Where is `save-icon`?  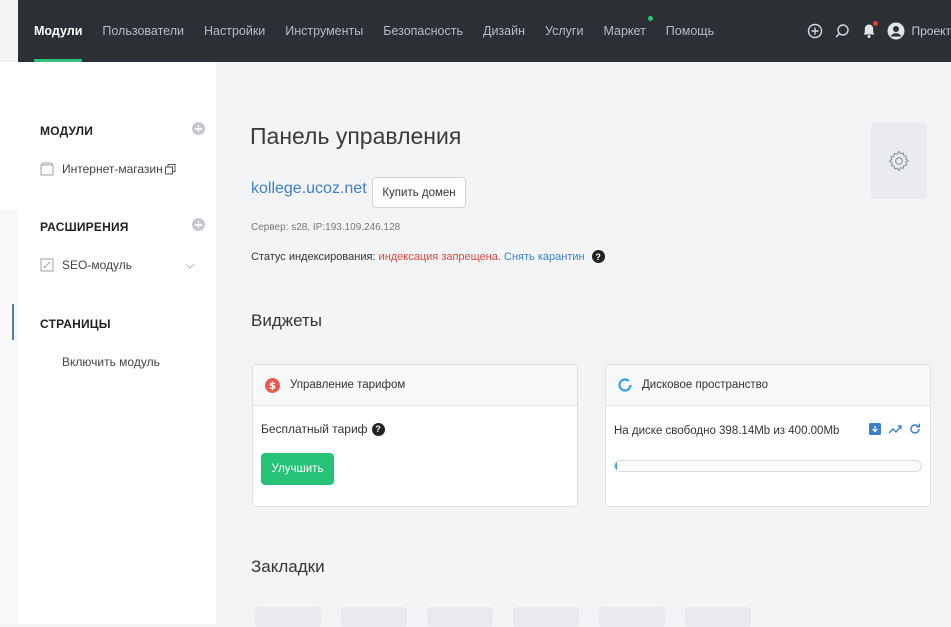
save-icon is located at coordinates (875, 429).